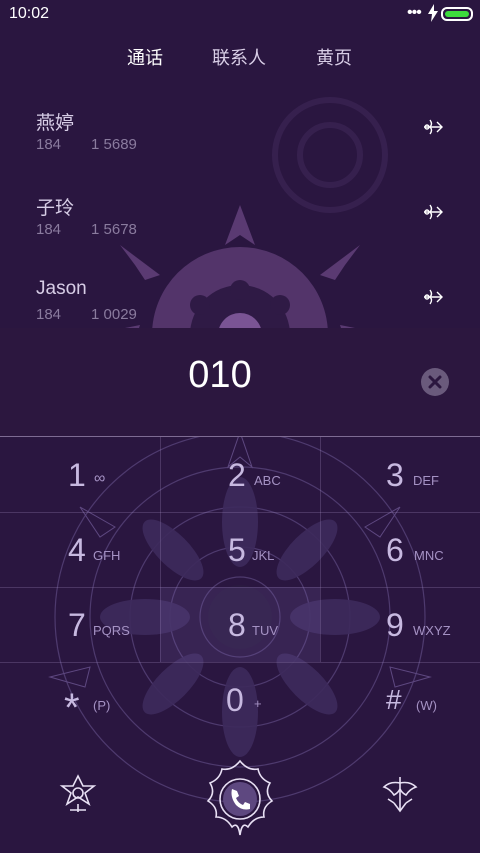 The height and width of the screenshot is (853, 480). I want to click on battery-icon, so click(457, 14).